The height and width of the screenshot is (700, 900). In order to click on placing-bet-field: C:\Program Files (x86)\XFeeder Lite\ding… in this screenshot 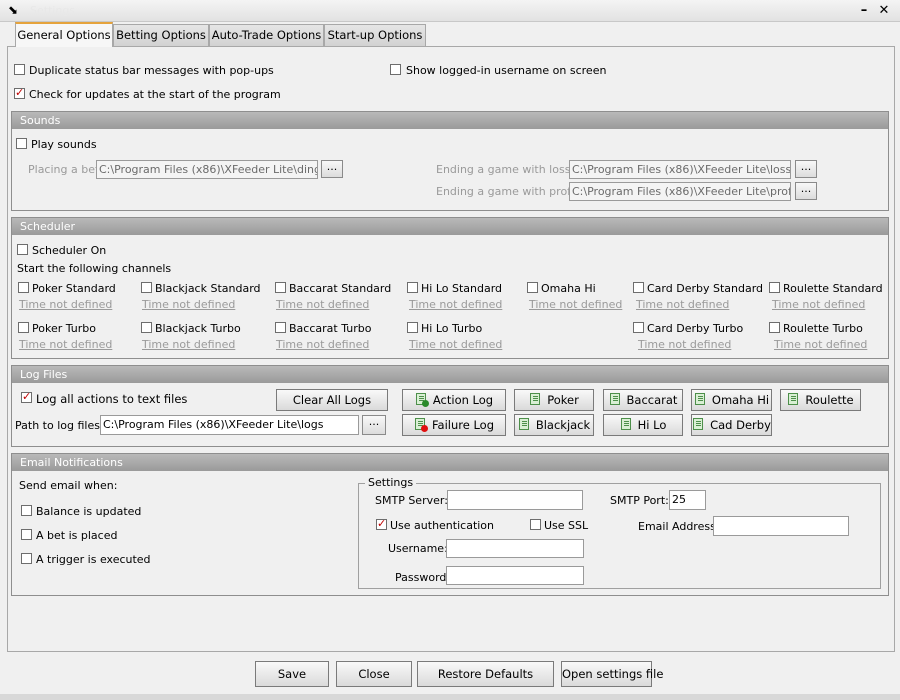, I will do `click(207, 169)`.